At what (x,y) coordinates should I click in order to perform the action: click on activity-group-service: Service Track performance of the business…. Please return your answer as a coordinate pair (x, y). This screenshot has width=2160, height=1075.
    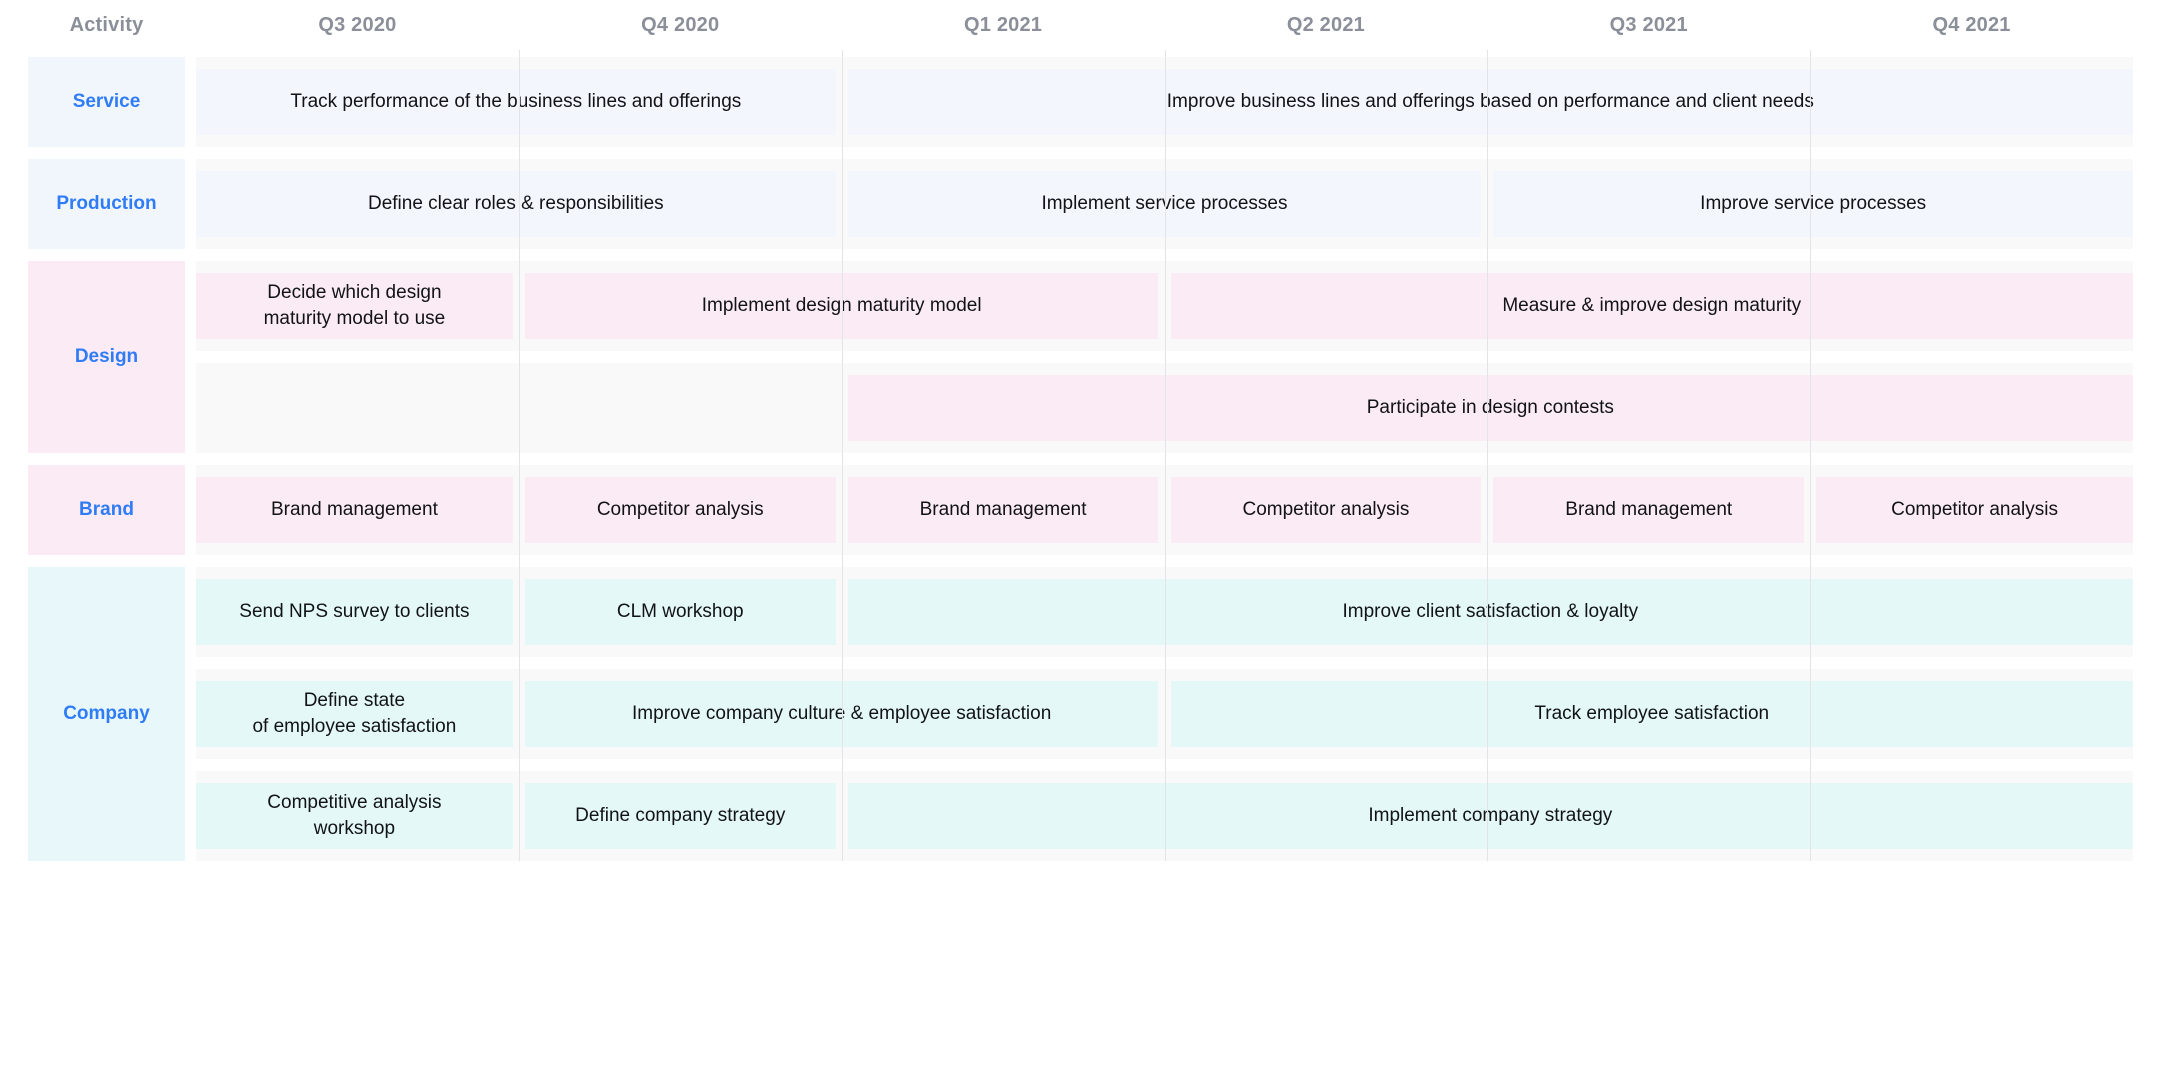
    Looking at the image, I should click on (1080, 102).